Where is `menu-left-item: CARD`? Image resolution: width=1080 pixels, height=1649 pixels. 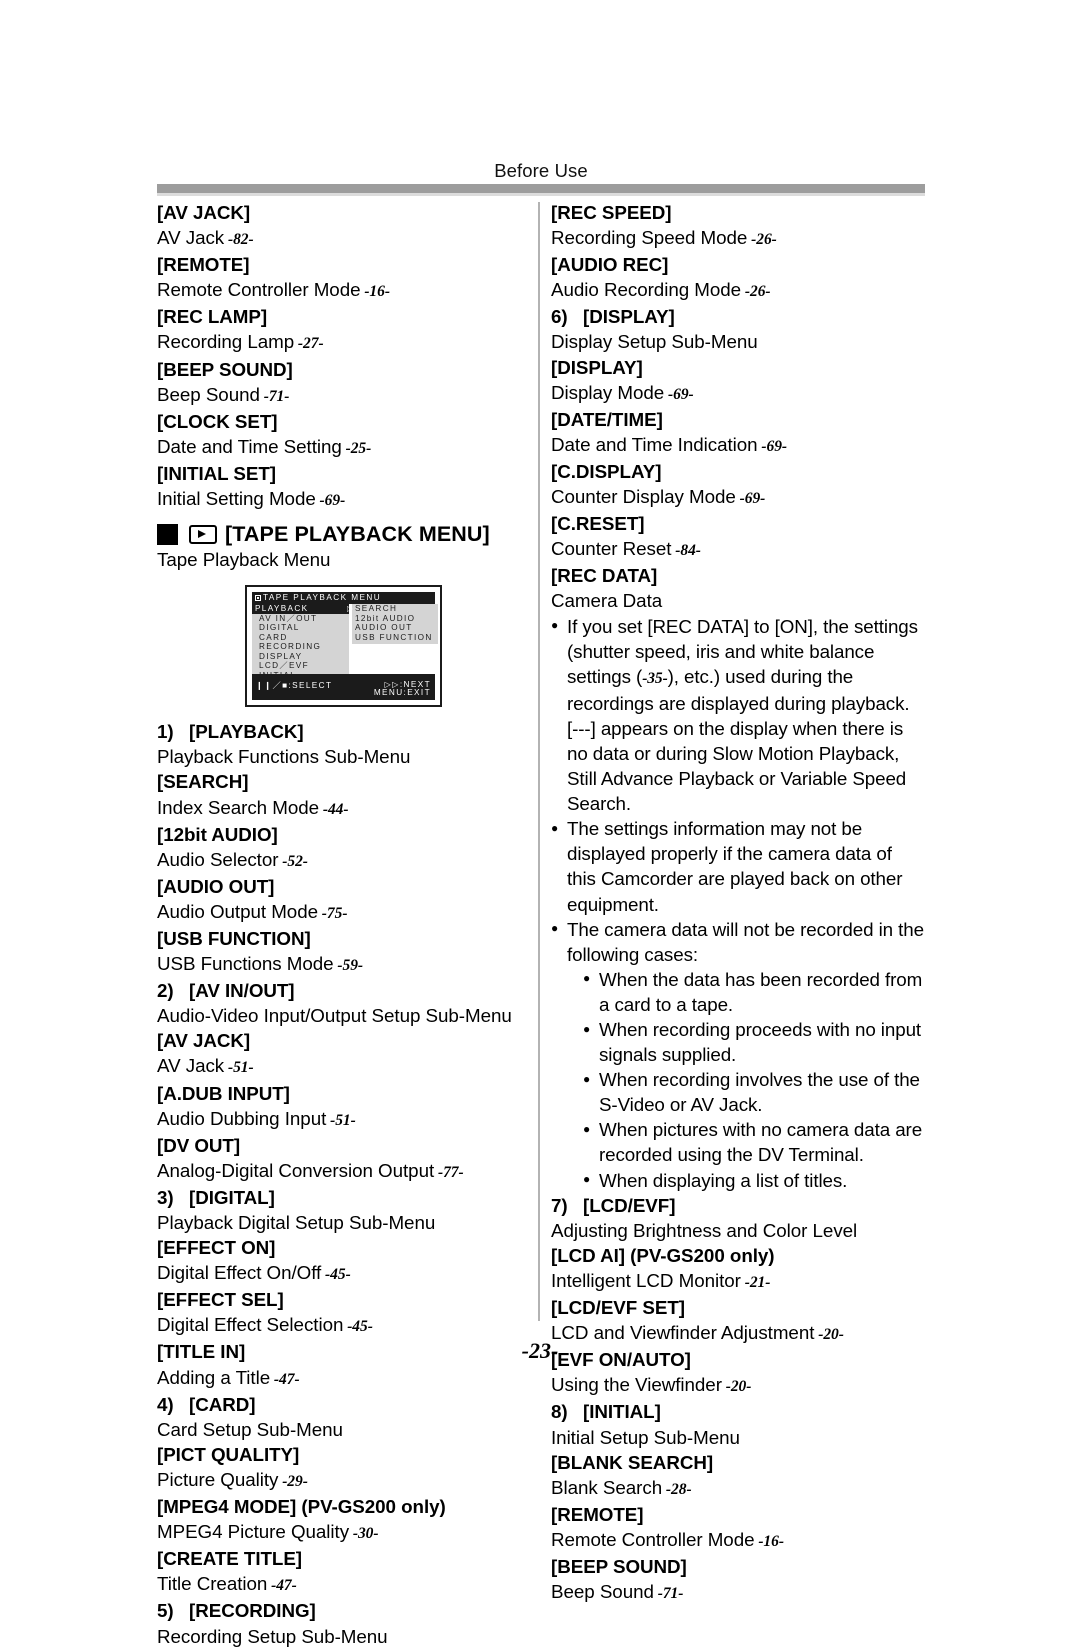 menu-left-item: CARD is located at coordinates (300, 638).